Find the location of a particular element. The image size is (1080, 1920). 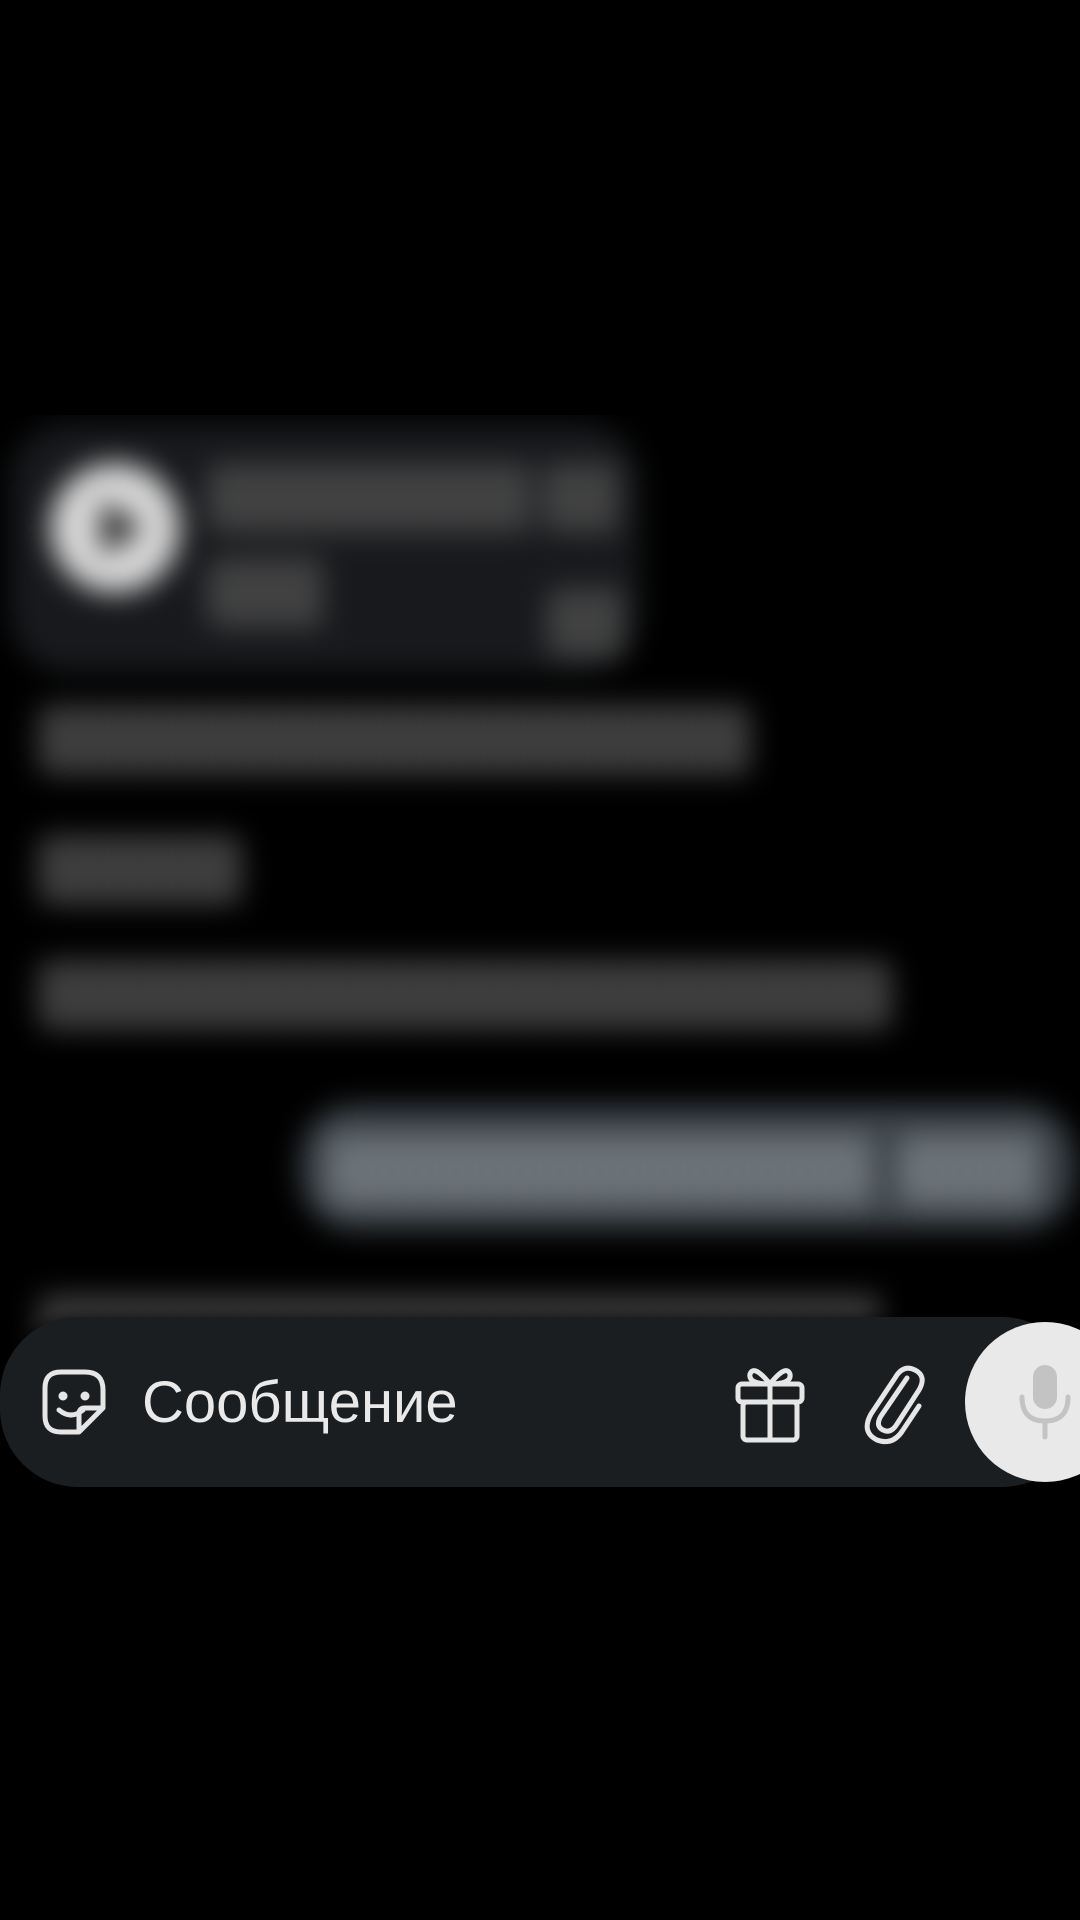

voice-message-bubble is located at coordinates (325, 548).